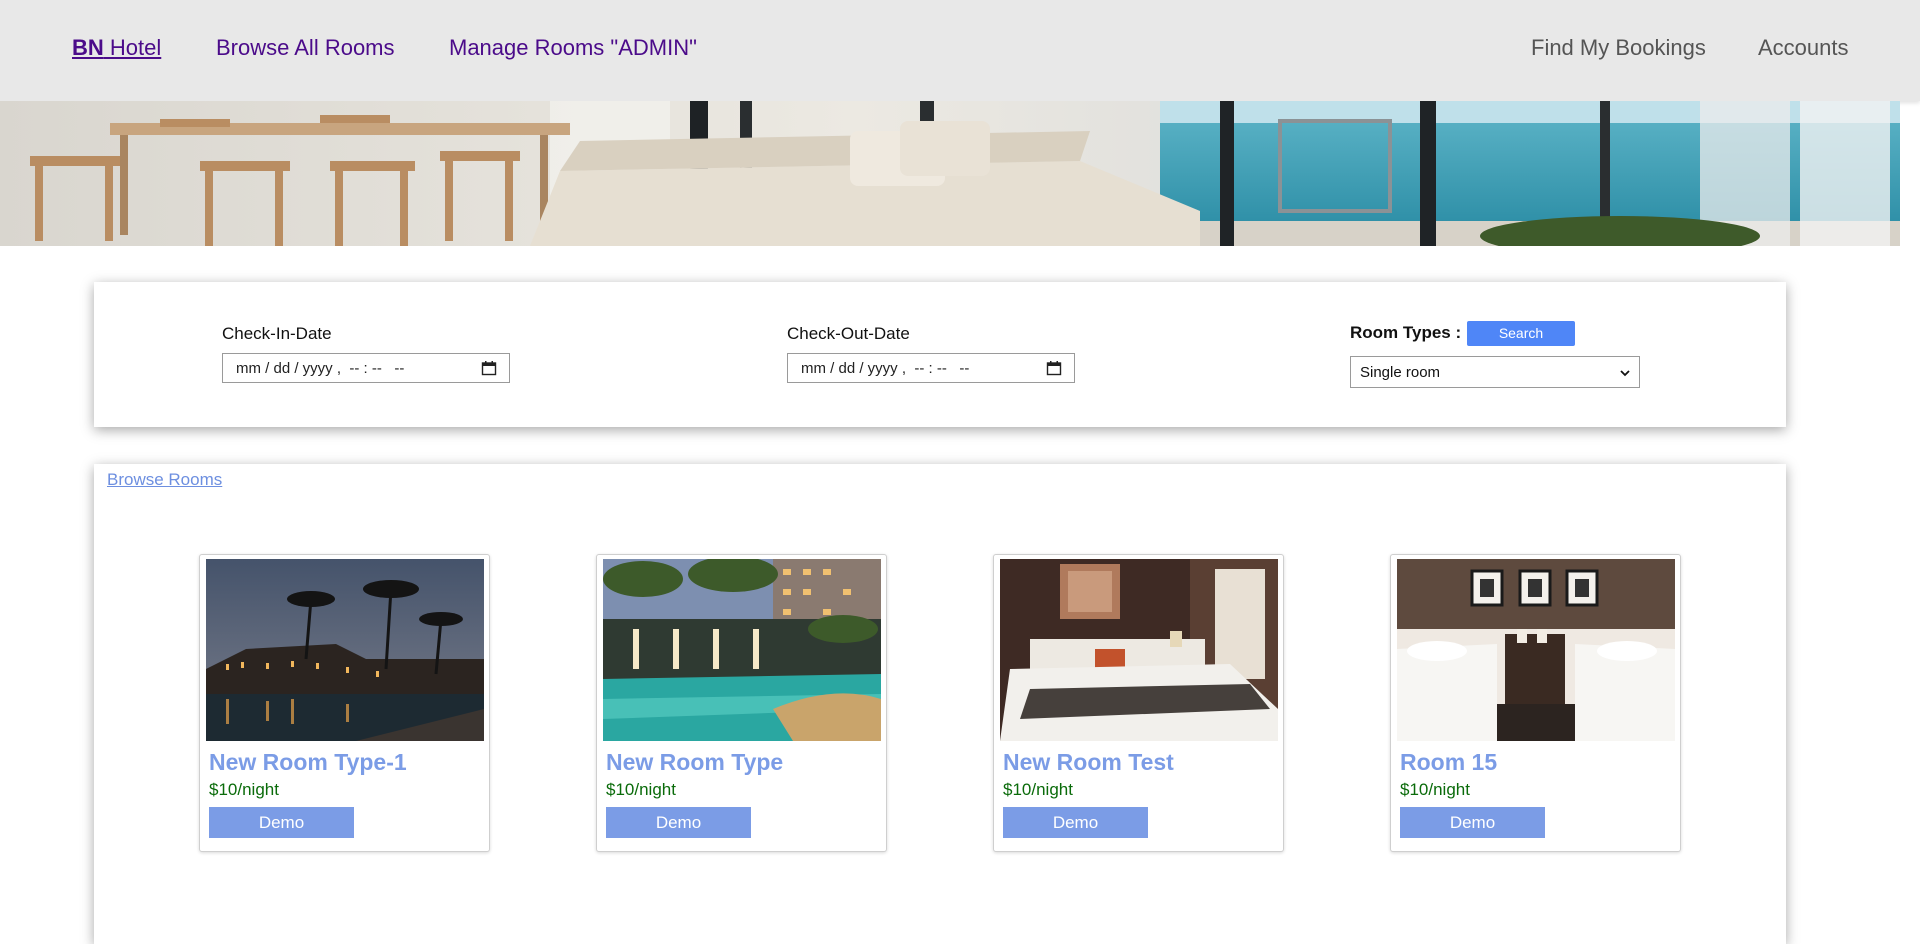  Describe the element at coordinates (1495, 372) in the screenshot. I see `room-type-select: Single room` at that location.